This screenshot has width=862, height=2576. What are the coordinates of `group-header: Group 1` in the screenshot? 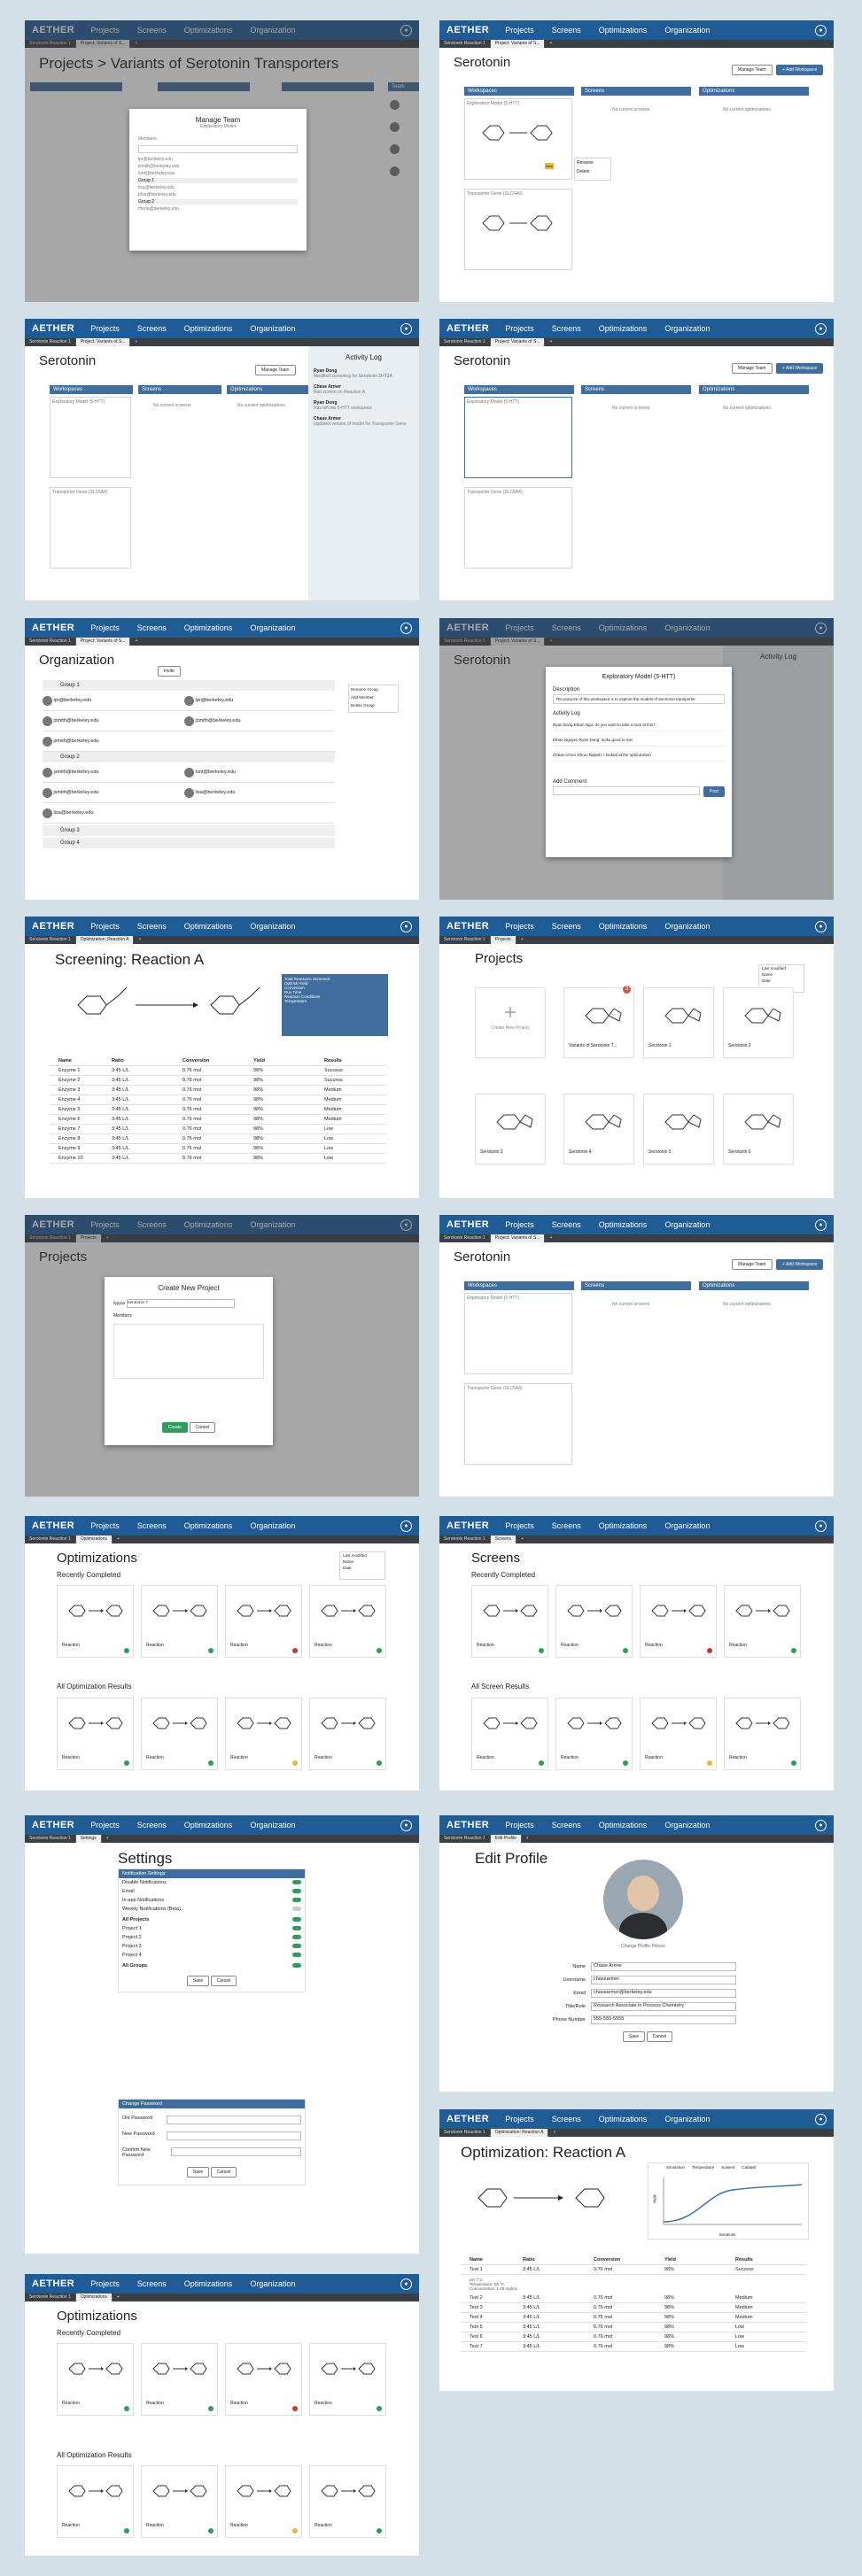 It's located at (189, 685).